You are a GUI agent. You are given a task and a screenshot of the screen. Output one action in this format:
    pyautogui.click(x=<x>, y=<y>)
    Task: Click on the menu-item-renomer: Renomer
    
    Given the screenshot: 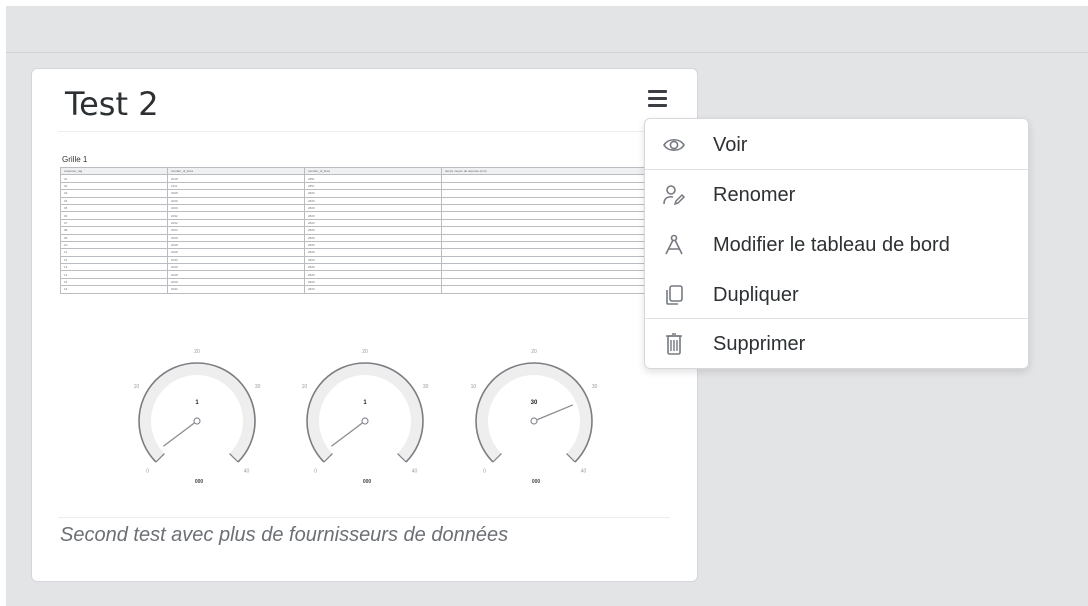 What is the action you would take?
    pyautogui.click(x=836, y=195)
    